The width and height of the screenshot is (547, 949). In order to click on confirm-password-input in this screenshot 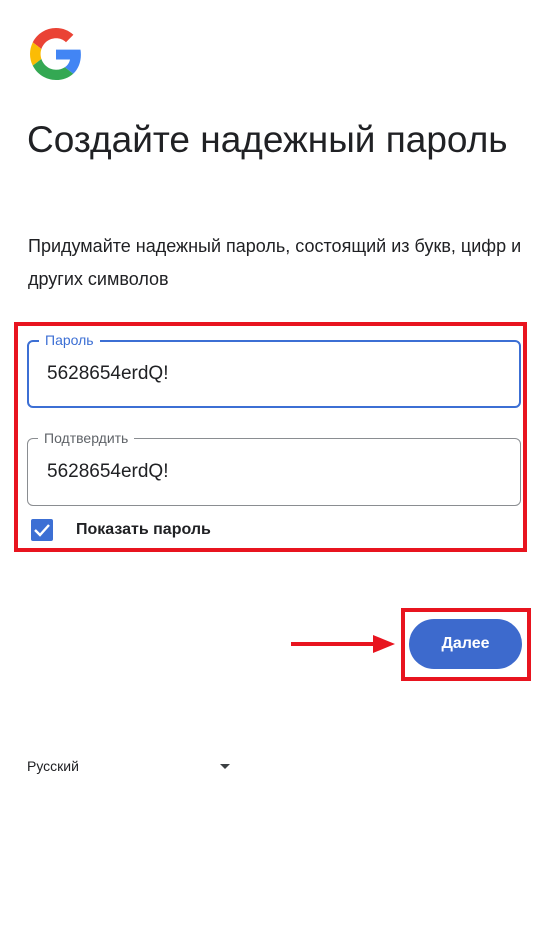, I will do `click(272, 472)`.